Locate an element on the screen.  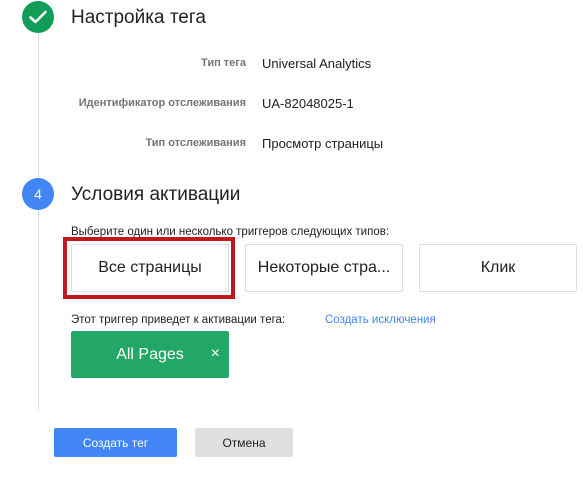
stepper-line is located at coordinates (38, 220).